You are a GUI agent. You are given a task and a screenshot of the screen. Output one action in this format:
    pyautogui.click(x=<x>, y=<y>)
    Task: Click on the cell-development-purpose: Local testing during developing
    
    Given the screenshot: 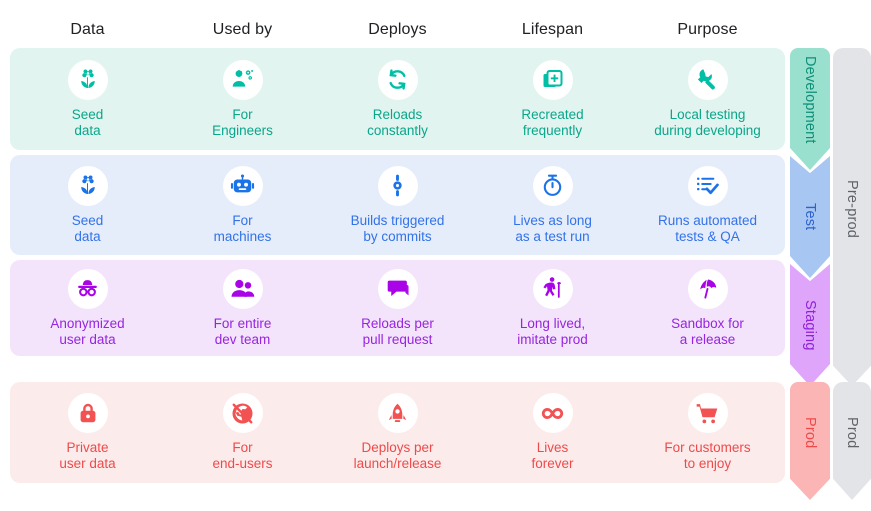 What is the action you would take?
    pyautogui.click(x=707, y=99)
    